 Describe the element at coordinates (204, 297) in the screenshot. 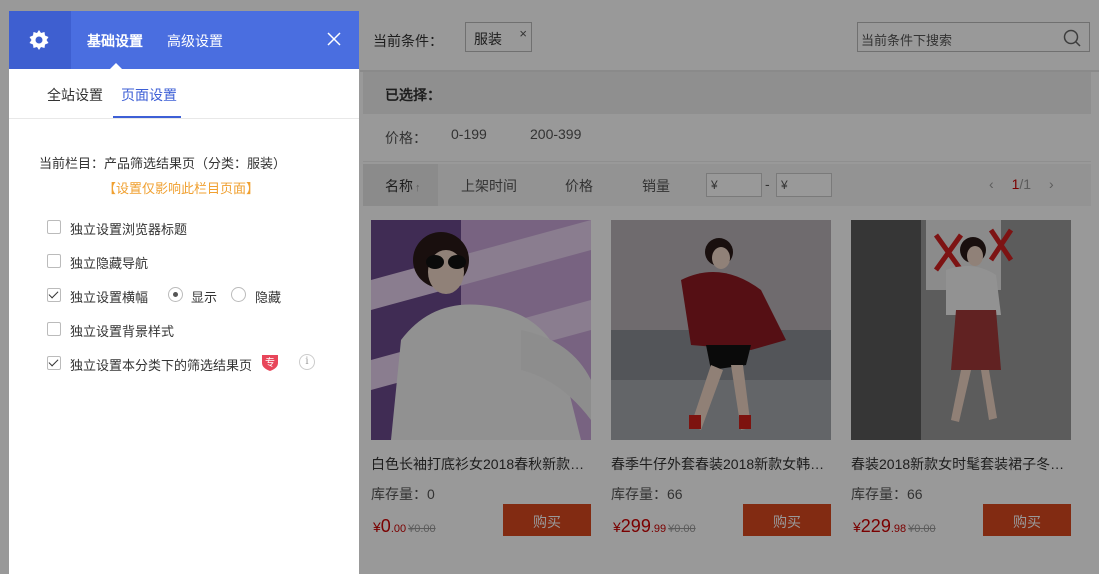

I see `radio-show-label: 显示` at that location.